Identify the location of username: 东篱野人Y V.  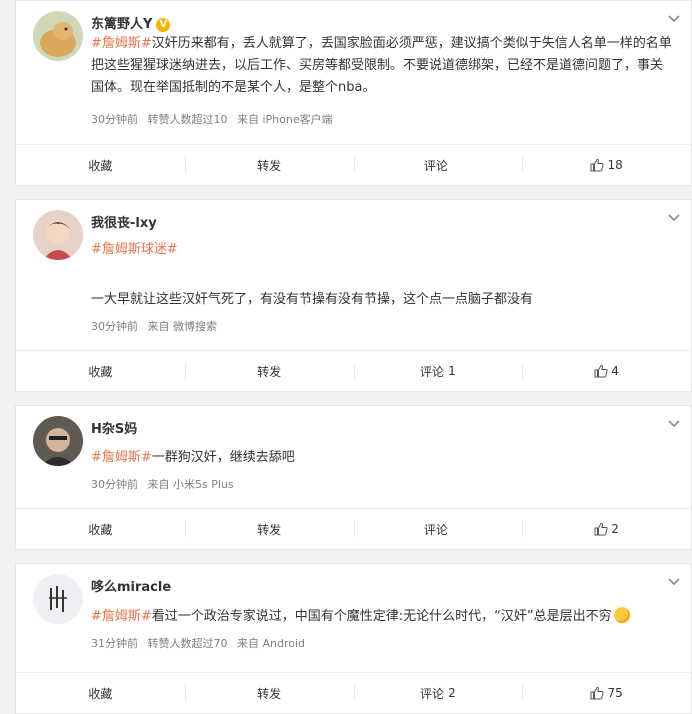
(131, 22).